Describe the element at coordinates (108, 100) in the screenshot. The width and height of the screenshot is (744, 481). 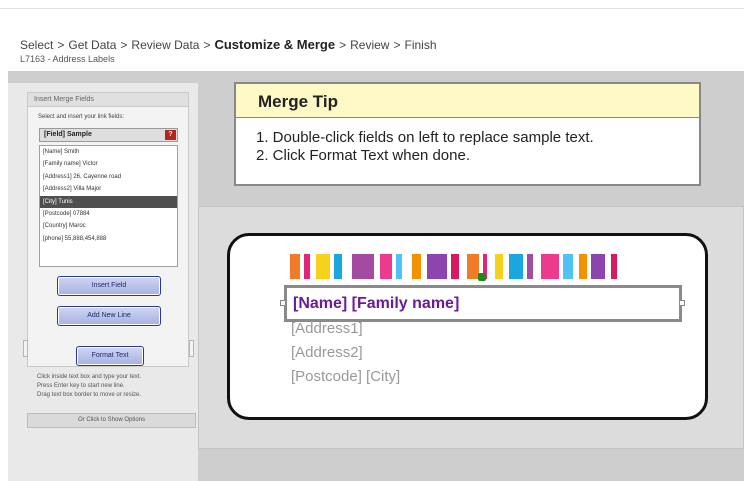
I see `merge-fields-title: Insert Merge Fields` at that location.